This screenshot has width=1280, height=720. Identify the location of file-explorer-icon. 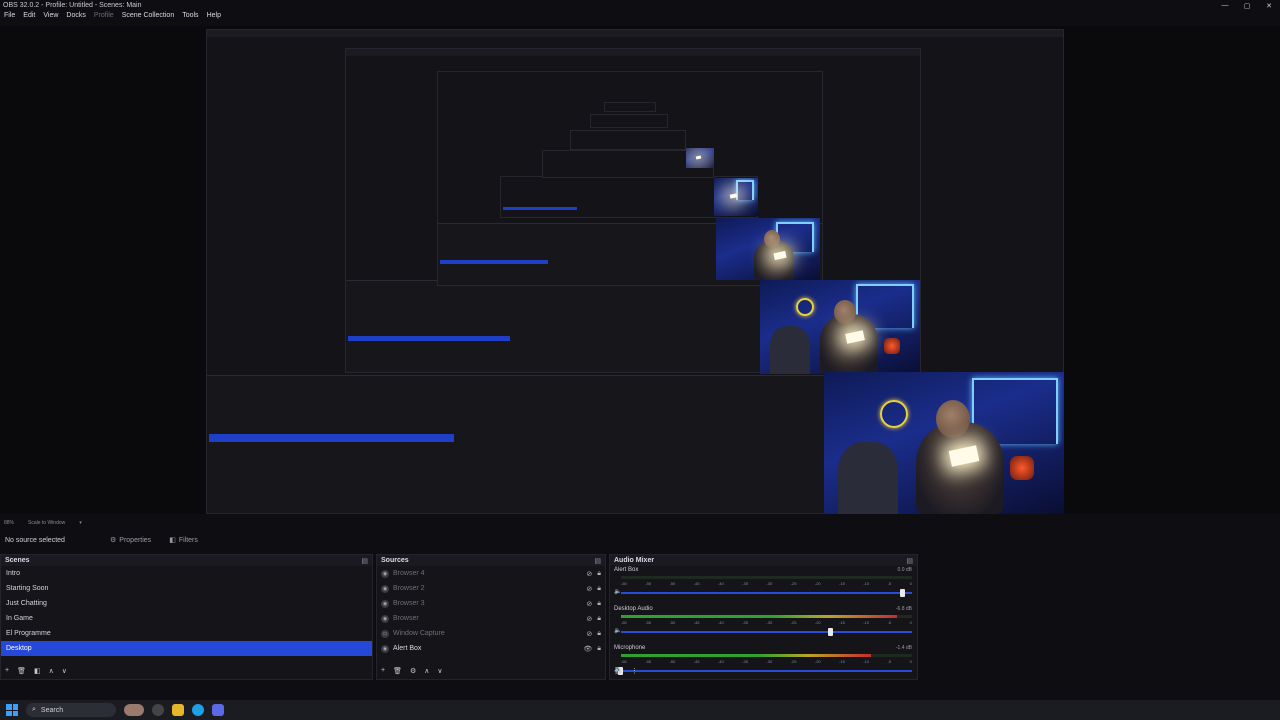
(178, 710).